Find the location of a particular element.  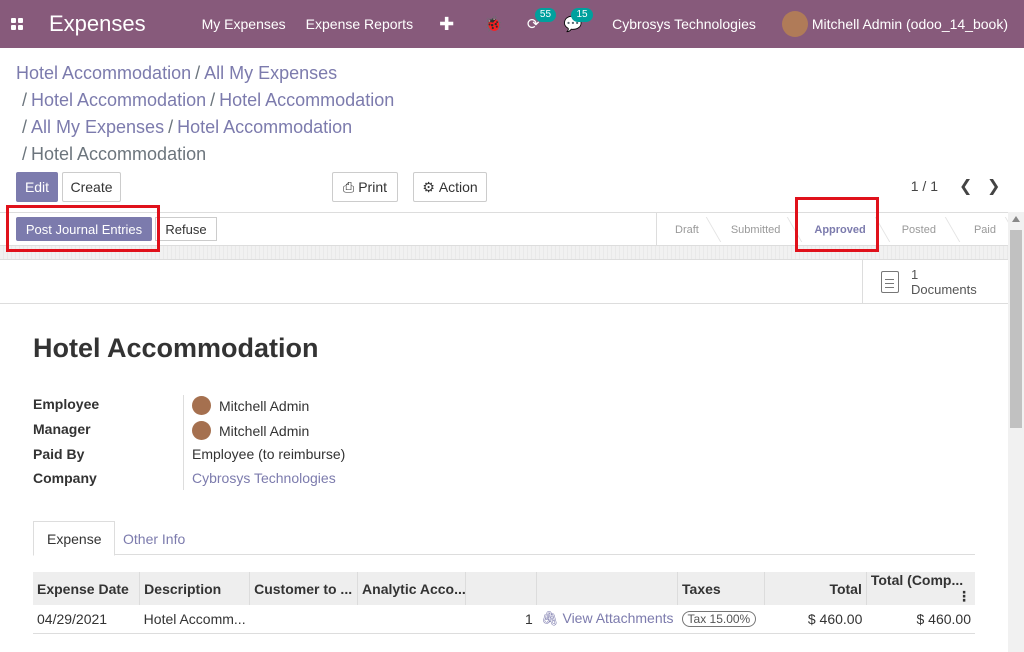

column-header: Total is located at coordinates (815, 588).